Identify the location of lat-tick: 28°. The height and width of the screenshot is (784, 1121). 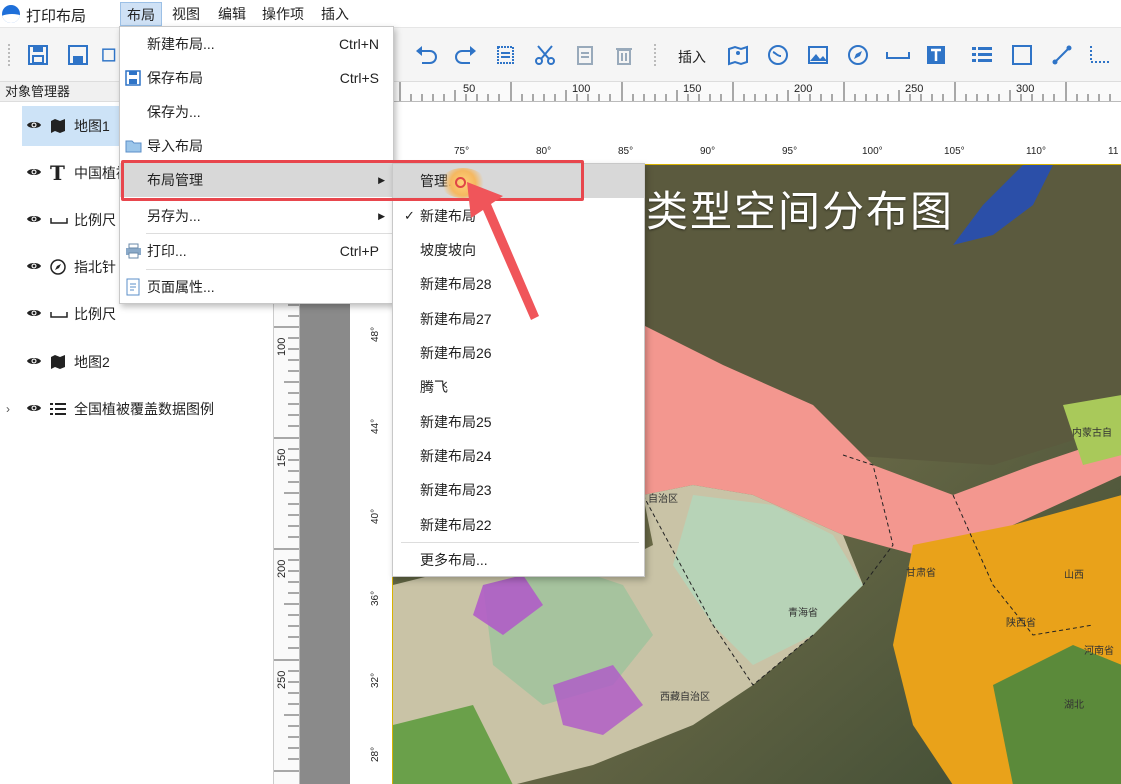
(375, 754).